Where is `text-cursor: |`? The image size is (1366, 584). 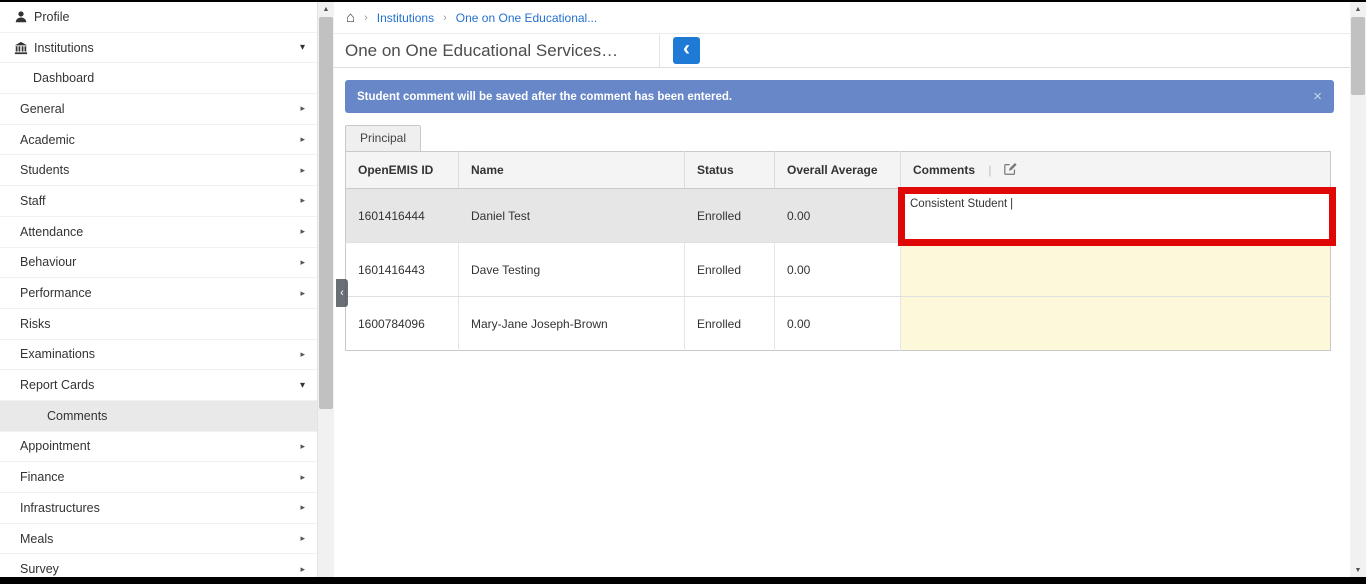
text-cursor: | is located at coordinates (1012, 204).